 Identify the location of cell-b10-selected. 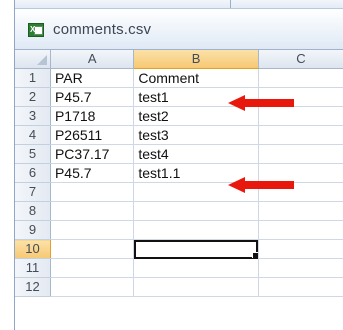
(196, 249).